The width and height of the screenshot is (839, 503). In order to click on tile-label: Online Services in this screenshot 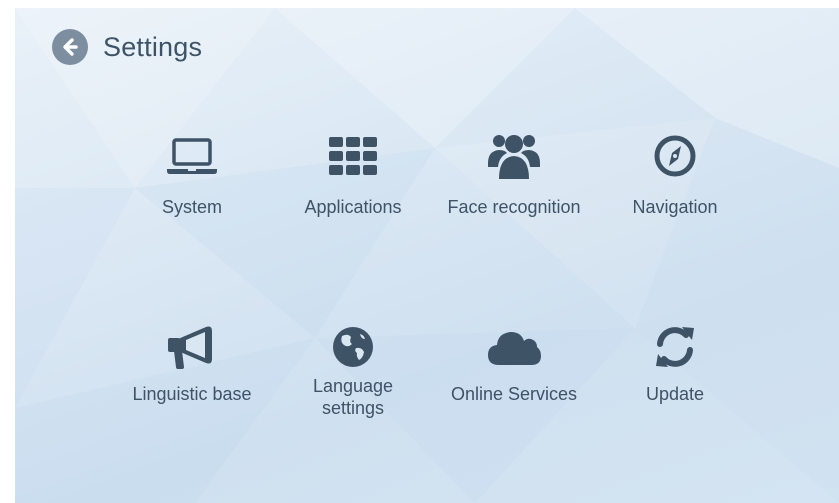, I will do `click(514, 394)`.